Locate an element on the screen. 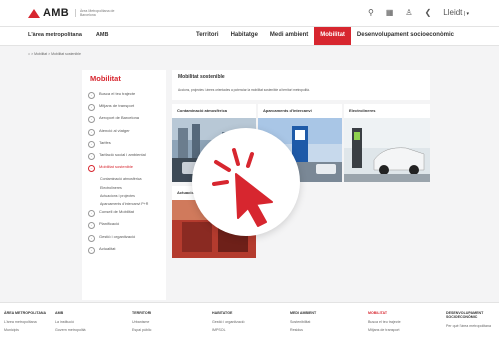 This screenshot has width=499, height=352. card-image is located at coordinates (387, 150).